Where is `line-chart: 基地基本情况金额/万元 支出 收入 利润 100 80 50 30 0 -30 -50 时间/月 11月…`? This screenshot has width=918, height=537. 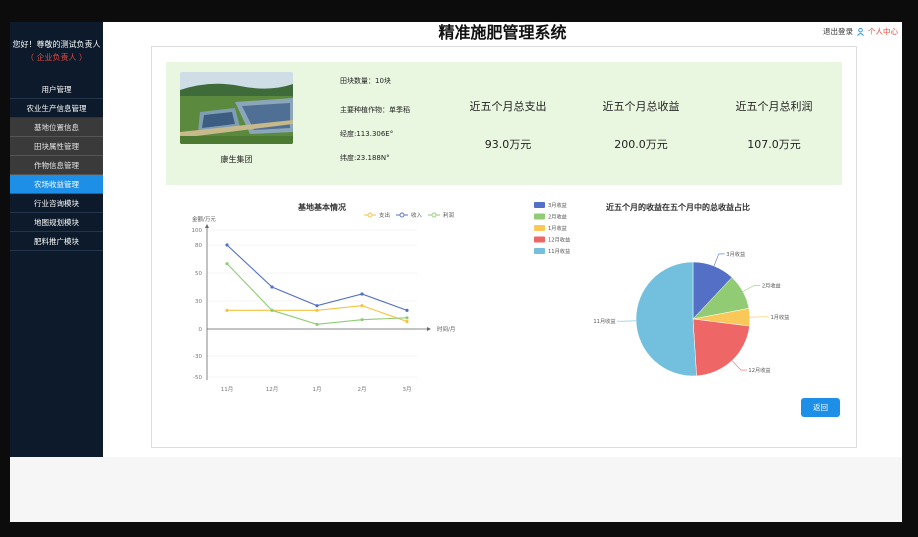 line-chart: 基地基本情况金额/万元 支出 收入 利润 100 80 50 30 0 -30 -50 时间/月 11月… is located at coordinates (324, 297).